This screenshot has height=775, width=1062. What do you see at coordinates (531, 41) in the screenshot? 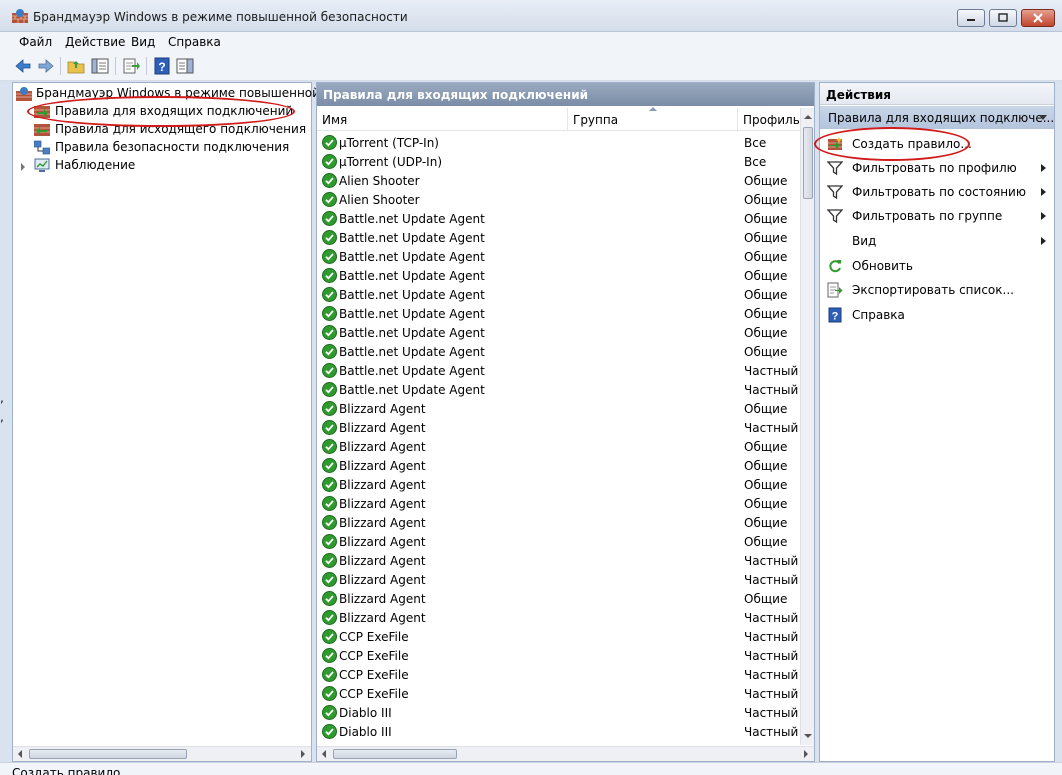
I see `menu-bar: Файл Действие Вид Справка` at bounding box center [531, 41].